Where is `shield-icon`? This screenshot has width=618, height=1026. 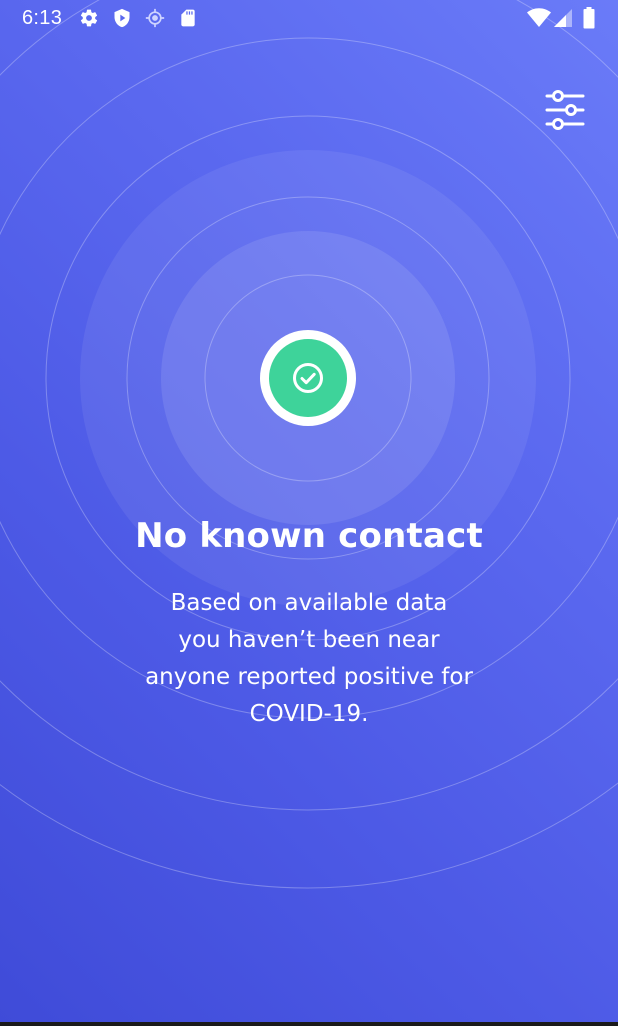
shield-icon is located at coordinates (122, 18).